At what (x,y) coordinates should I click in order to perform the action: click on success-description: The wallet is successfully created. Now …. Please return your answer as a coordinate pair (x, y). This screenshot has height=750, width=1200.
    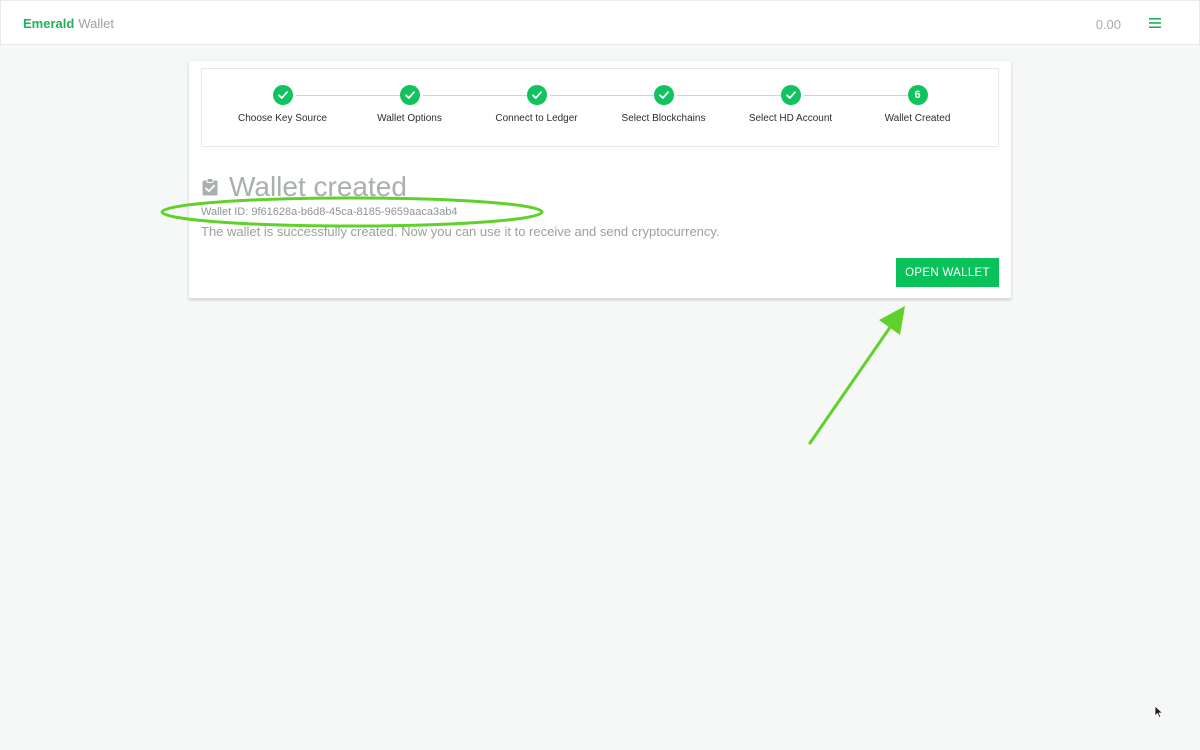
    Looking at the image, I should click on (460, 231).